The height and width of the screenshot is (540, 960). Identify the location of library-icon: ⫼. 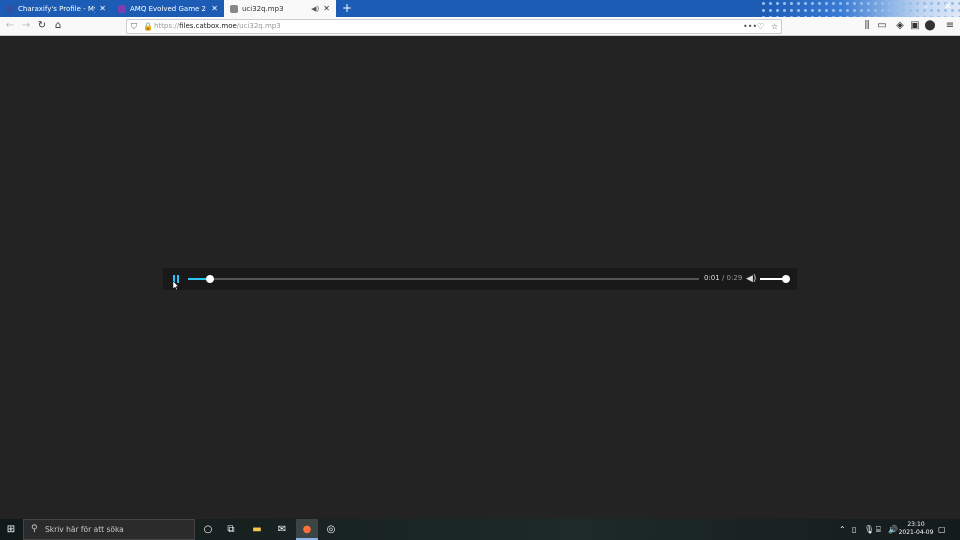
(867, 26).